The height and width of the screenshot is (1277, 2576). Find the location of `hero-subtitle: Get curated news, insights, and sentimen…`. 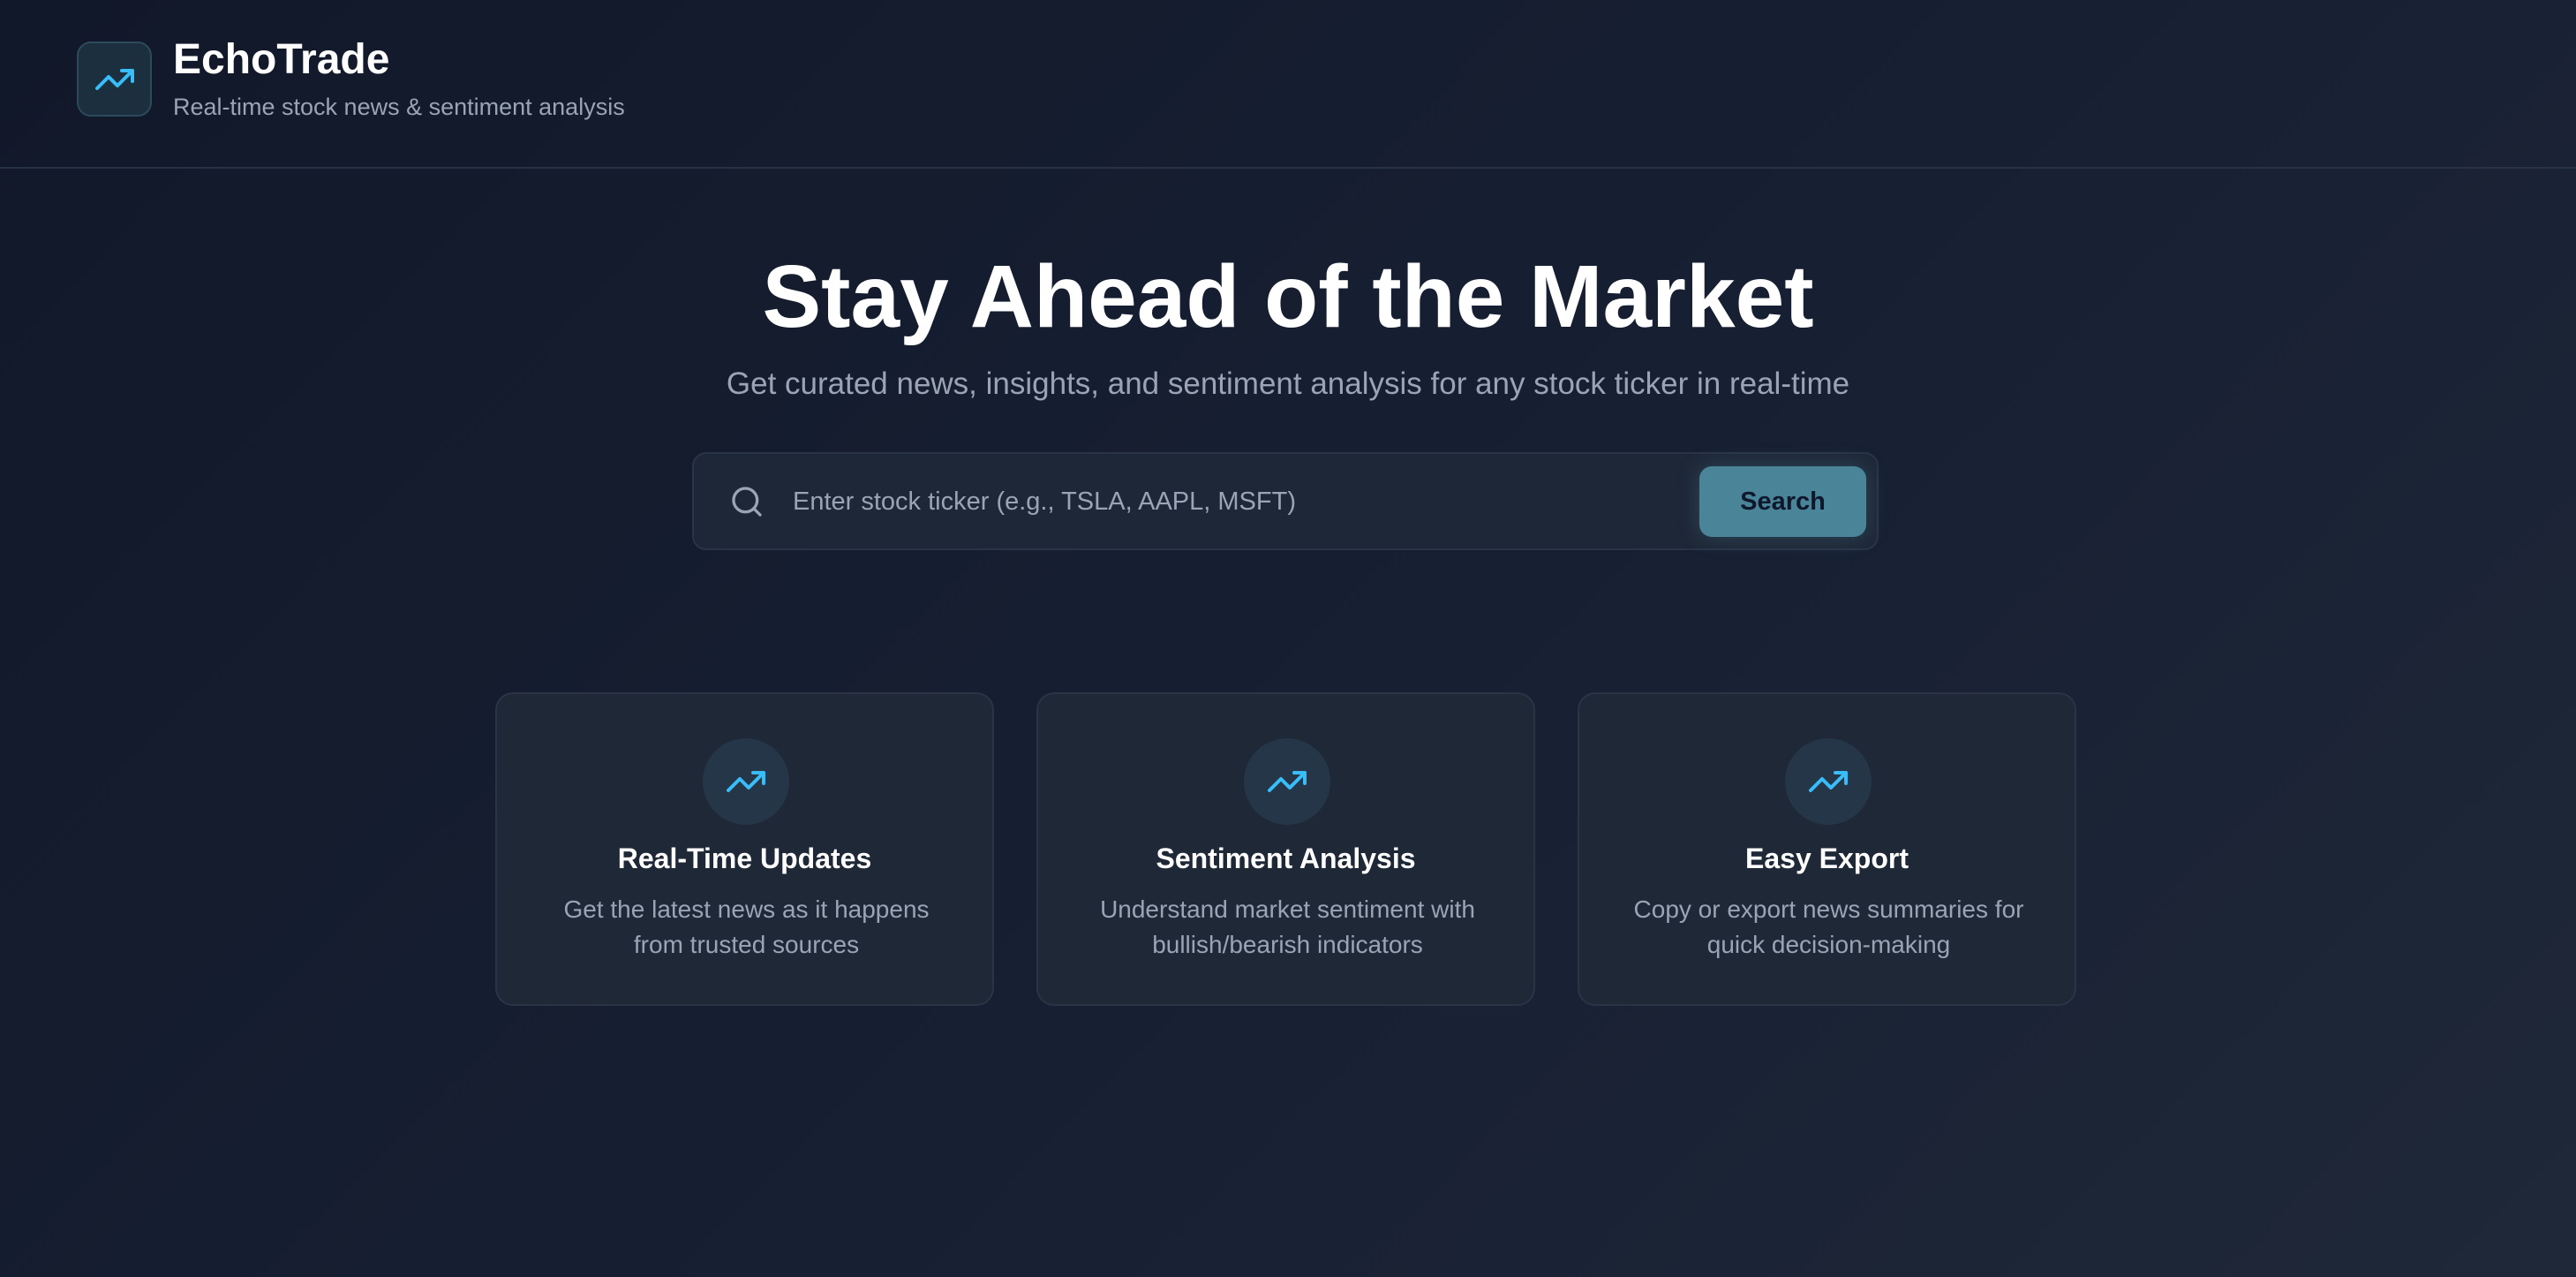

hero-subtitle: Get curated news, insights, and sentimen… is located at coordinates (1288, 383).